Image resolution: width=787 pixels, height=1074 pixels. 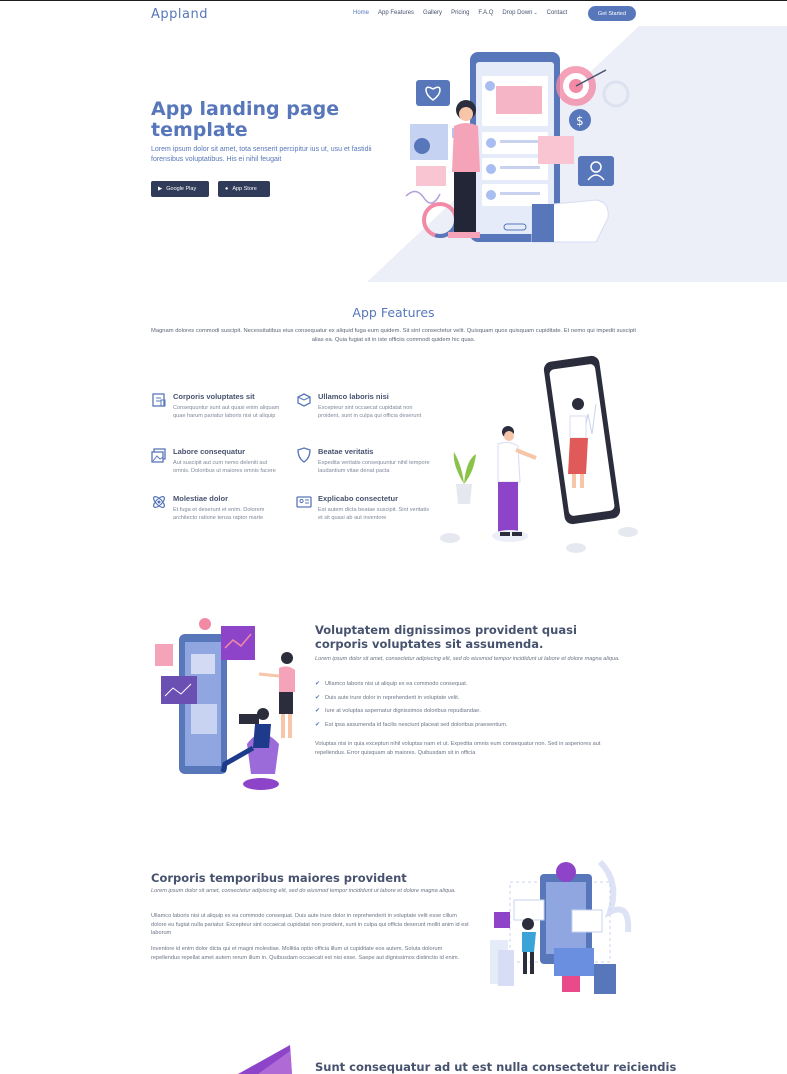 What do you see at coordinates (361, 13) in the screenshot?
I see `nav-home: Home` at bounding box center [361, 13].